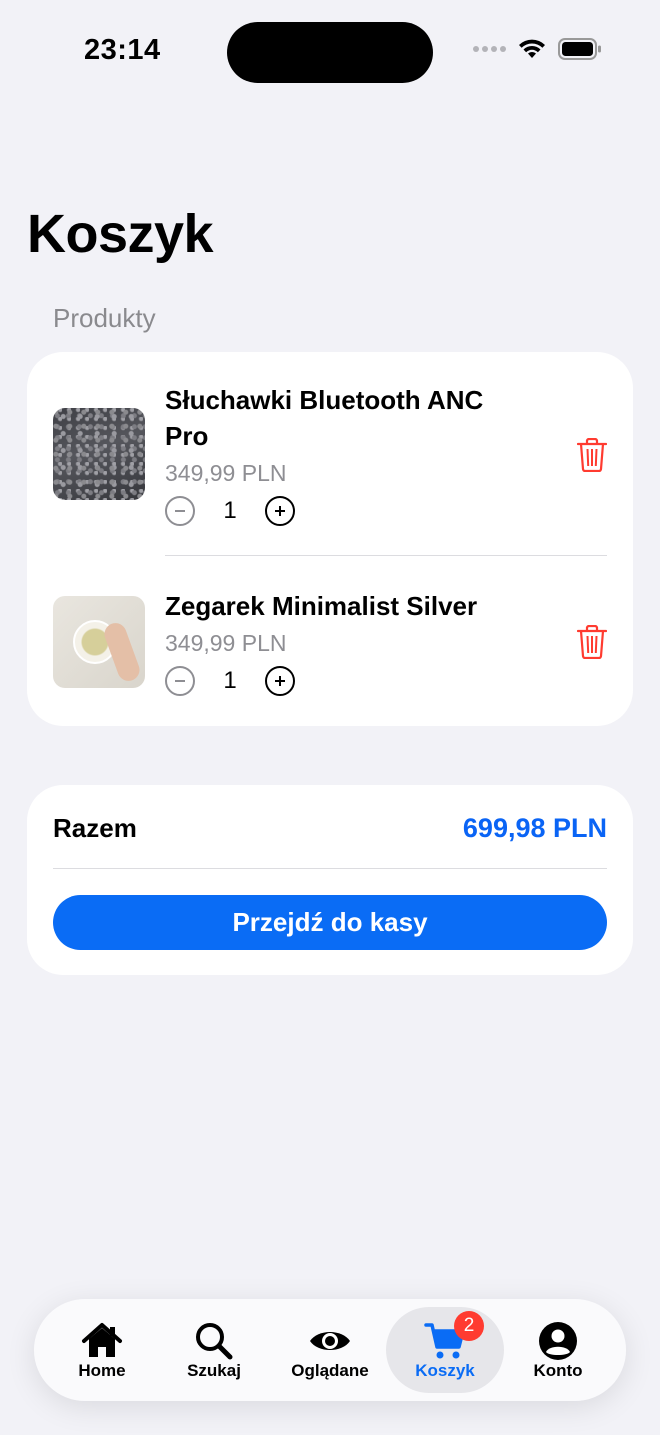 This screenshot has width=660, height=1435. What do you see at coordinates (534, 828) in the screenshot?
I see `total-amount: 699,98 PLN` at bounding box center [534, 828].